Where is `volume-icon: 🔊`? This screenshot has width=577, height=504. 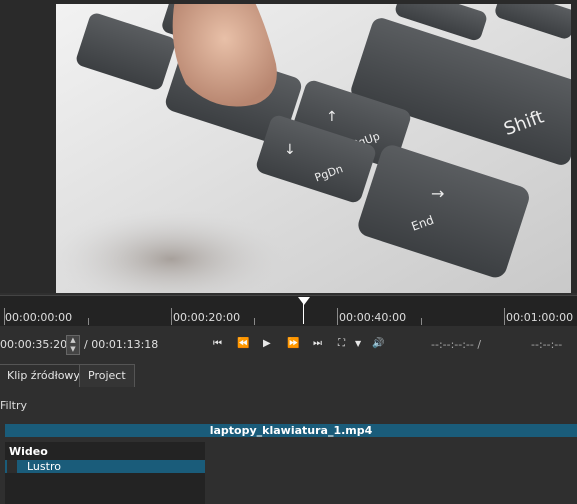
volume-icon: 🔊 is located at coordinates (378, 344).